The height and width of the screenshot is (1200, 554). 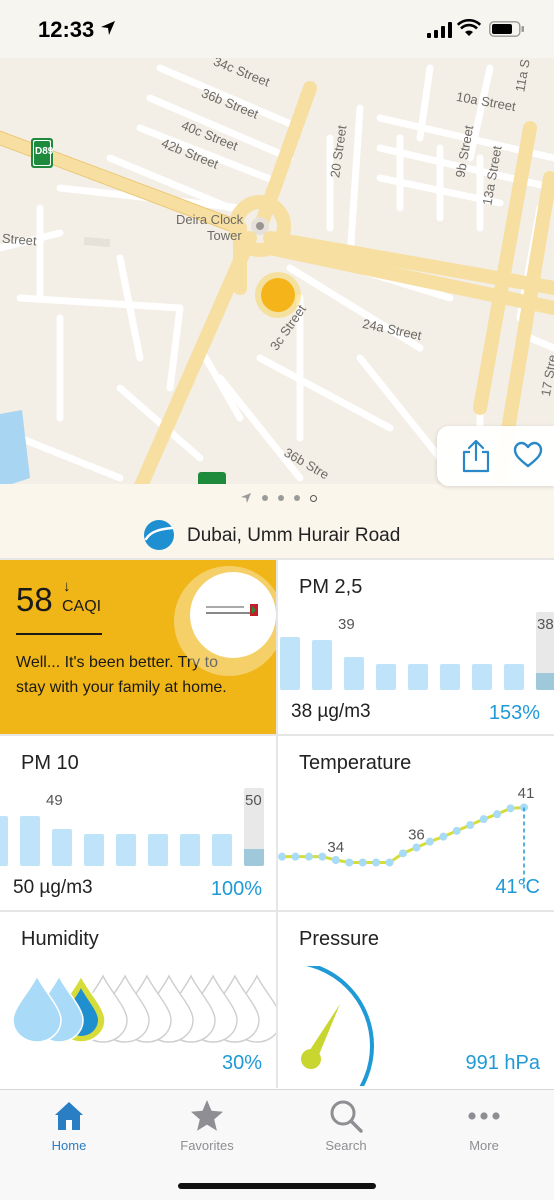 I want to click on temperature-point-label: 41, so click(x=526, y=793).